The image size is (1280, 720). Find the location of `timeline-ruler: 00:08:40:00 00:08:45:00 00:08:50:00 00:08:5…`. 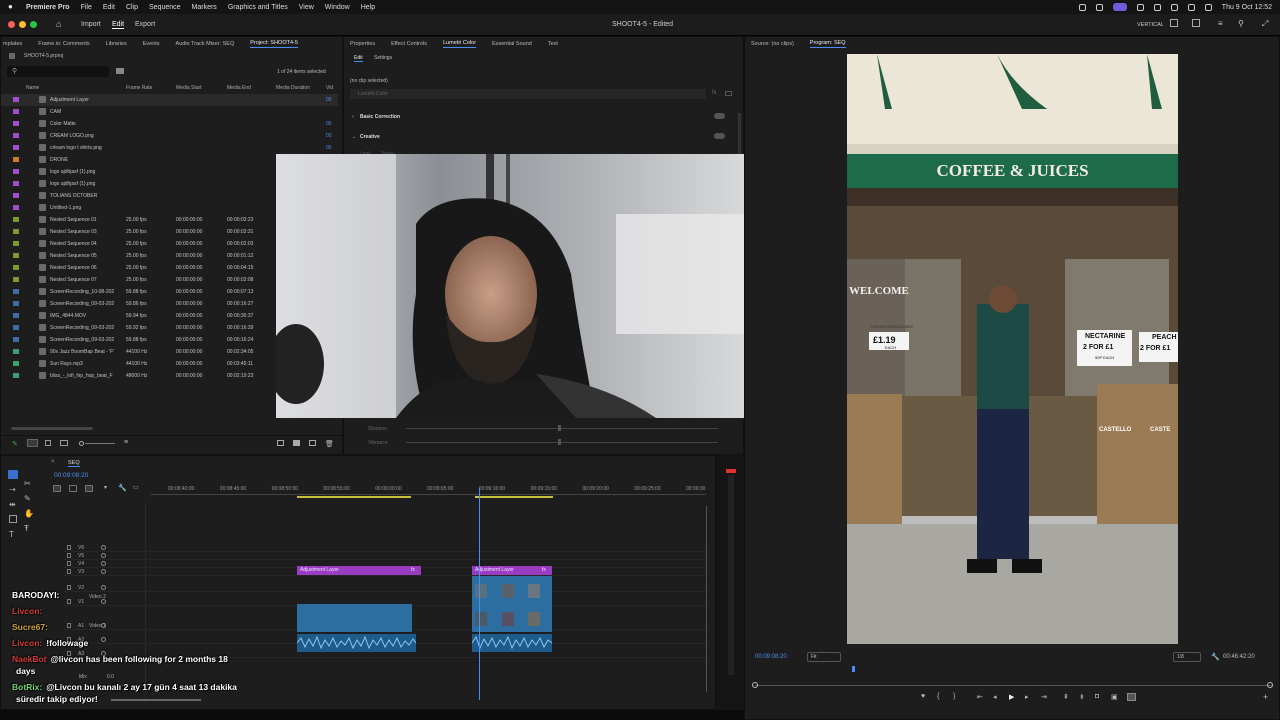

timeline-ruler: 00:08:40:00 00:08:45:00 00:08:50:00 00:08:5… is located at coordinates (359, 481).